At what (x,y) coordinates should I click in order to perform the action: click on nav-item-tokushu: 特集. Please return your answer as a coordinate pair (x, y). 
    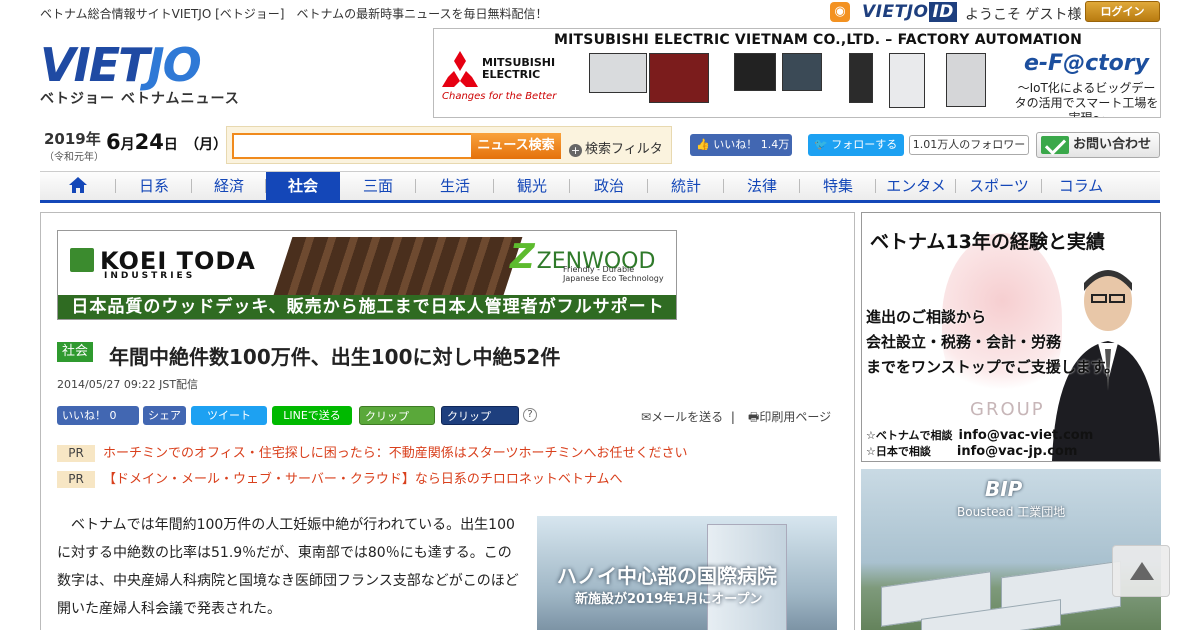
    Looking at the image, I should click on (838, 186).